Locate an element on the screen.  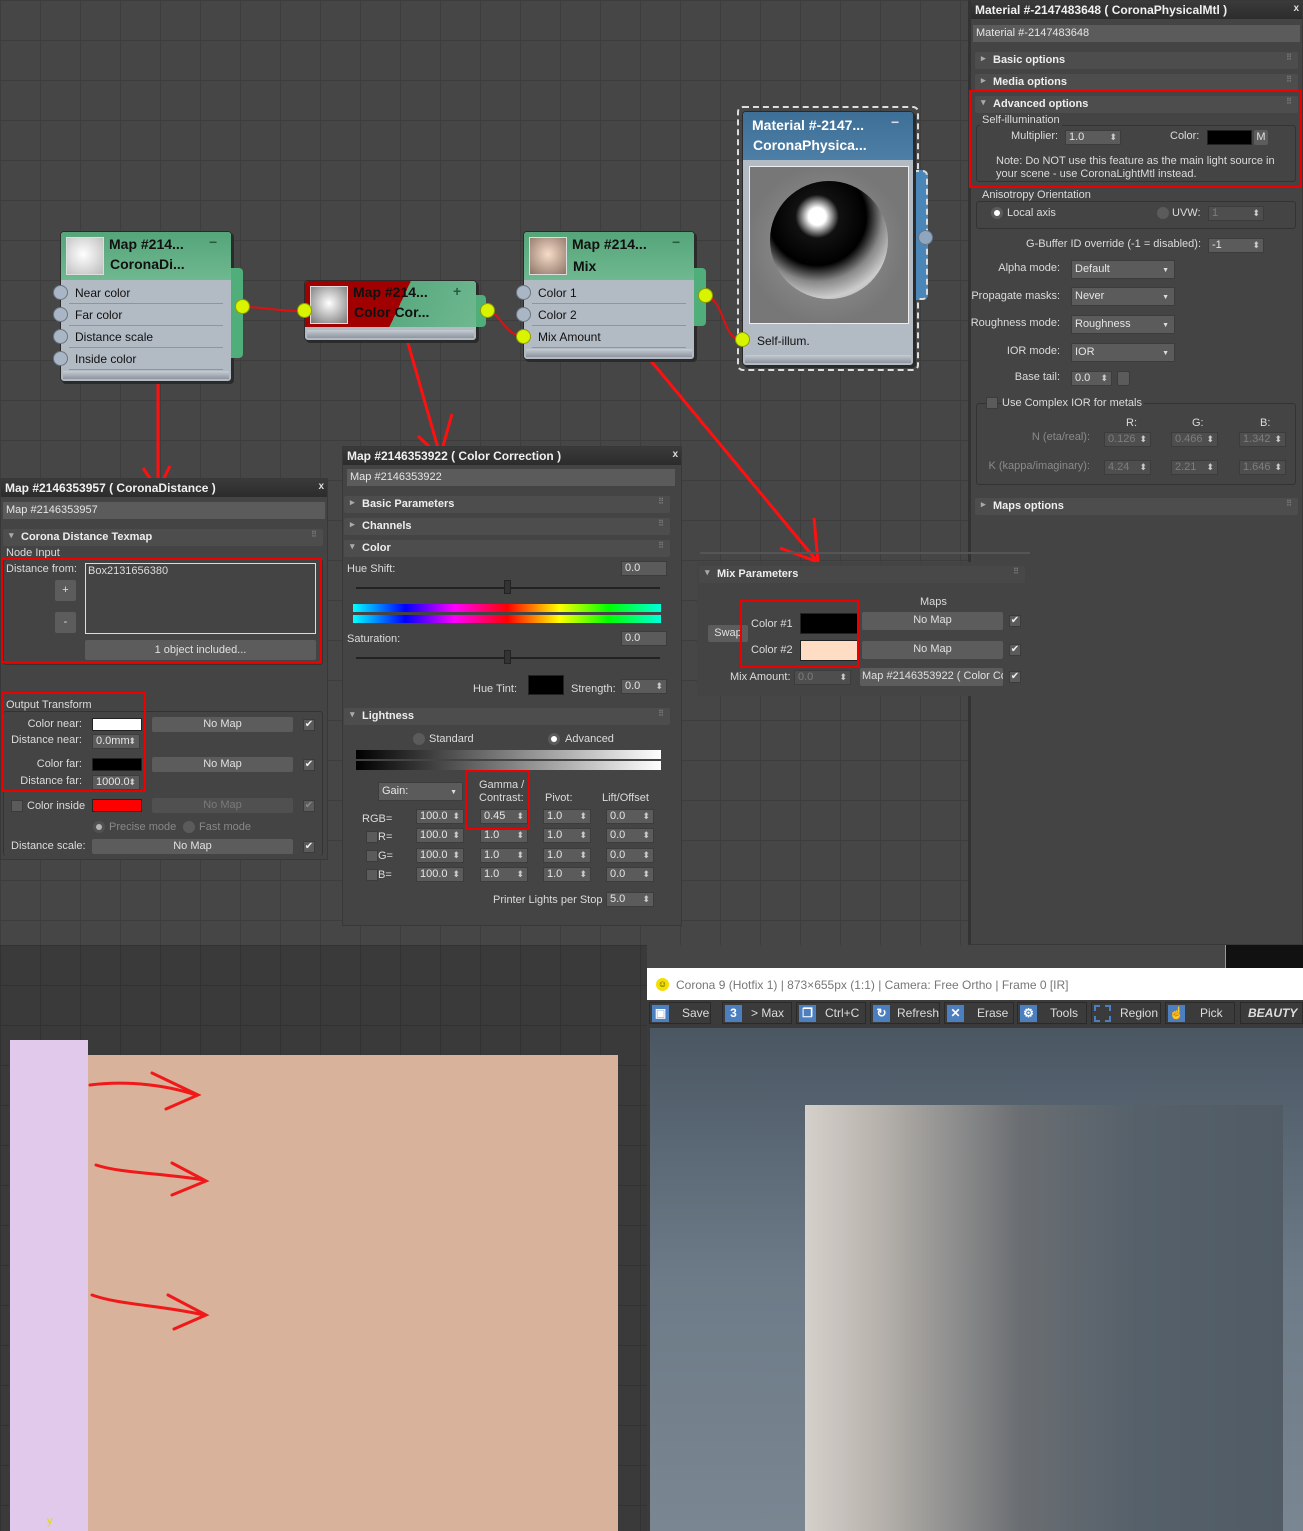
rgb-gain-spinner: 100.0 is located at coordinates (440, 816).